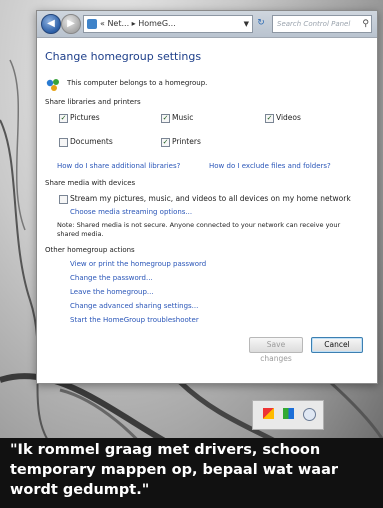 This screenshot has width=383, height=508. I want to click on troubleshooter-link: Start the HomeGroup troubleshooter, so click(134, 320).